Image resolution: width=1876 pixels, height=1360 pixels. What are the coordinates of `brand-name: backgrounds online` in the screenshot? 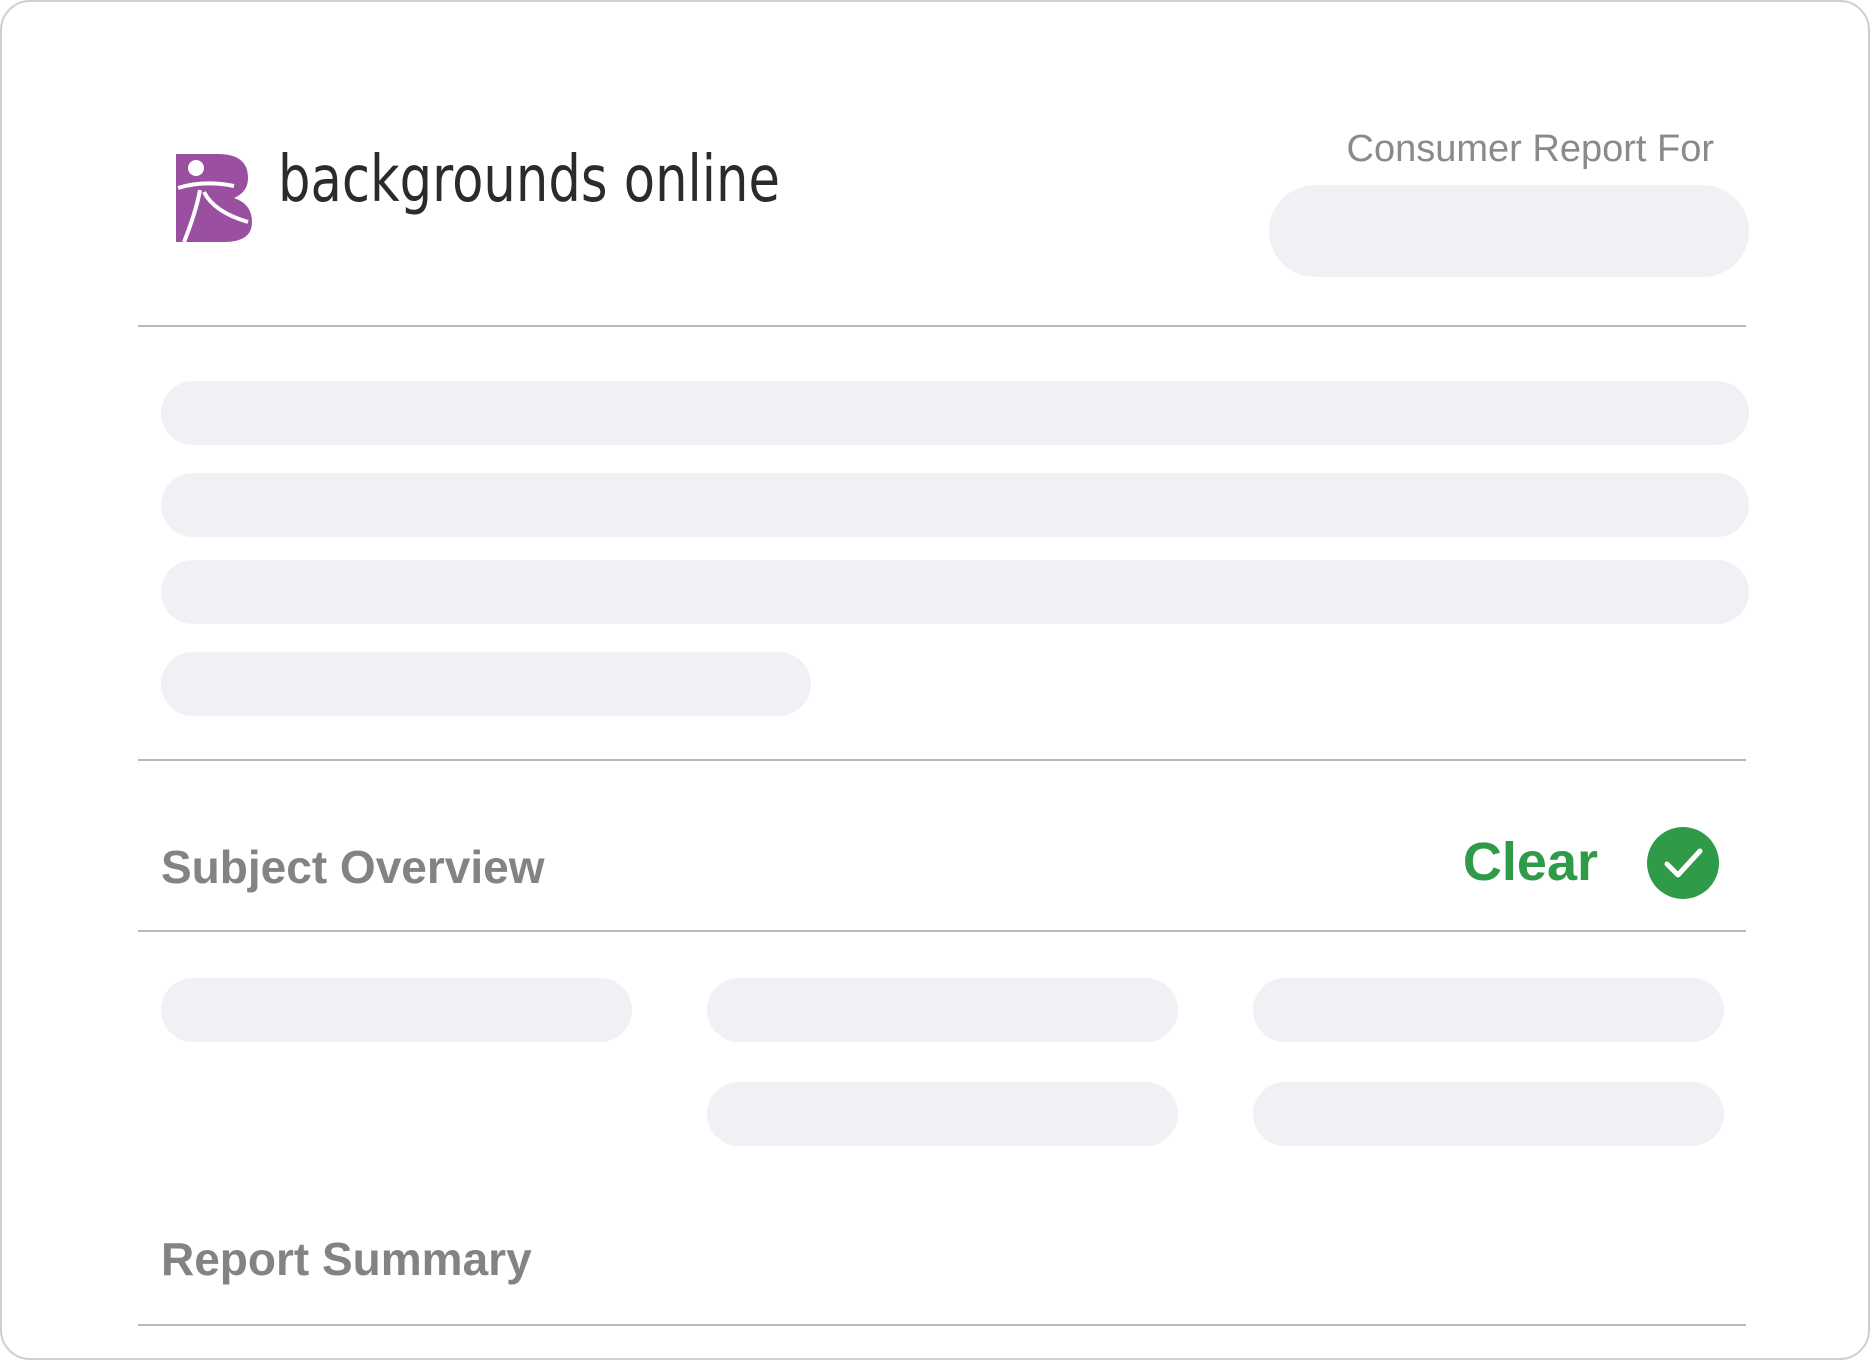 It's located at (529, 180).